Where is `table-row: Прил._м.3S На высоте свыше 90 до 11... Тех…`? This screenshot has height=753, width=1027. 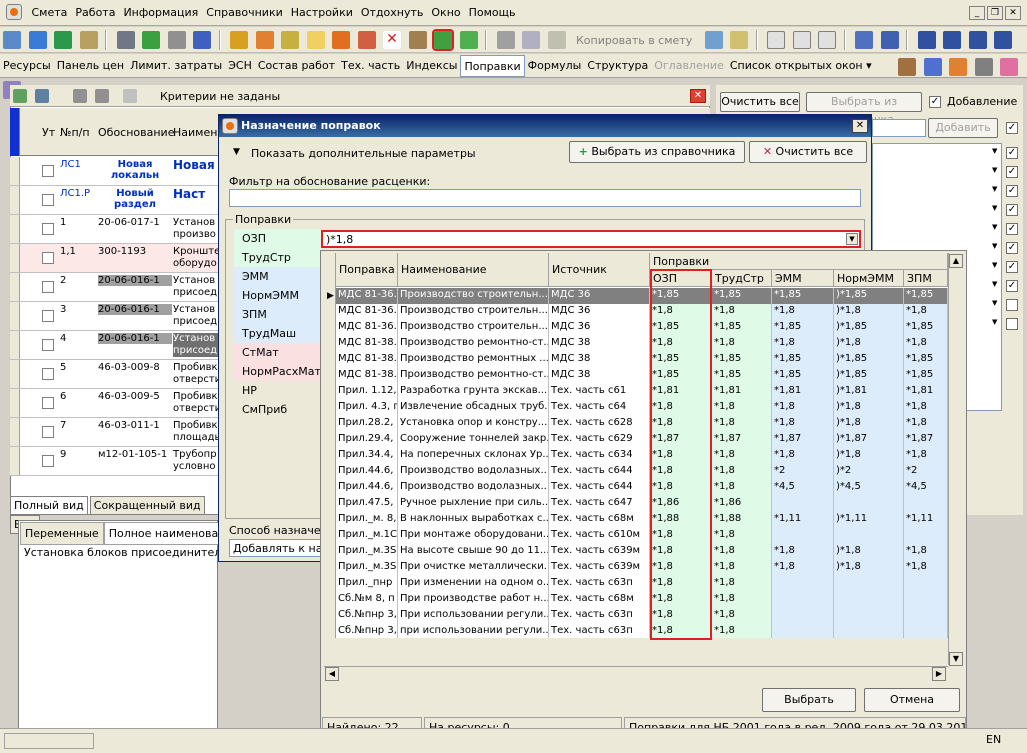
table-row: Прил._м.3S На высоте свыше 90 до 11... Тех… is located at coordinates (642, 552).